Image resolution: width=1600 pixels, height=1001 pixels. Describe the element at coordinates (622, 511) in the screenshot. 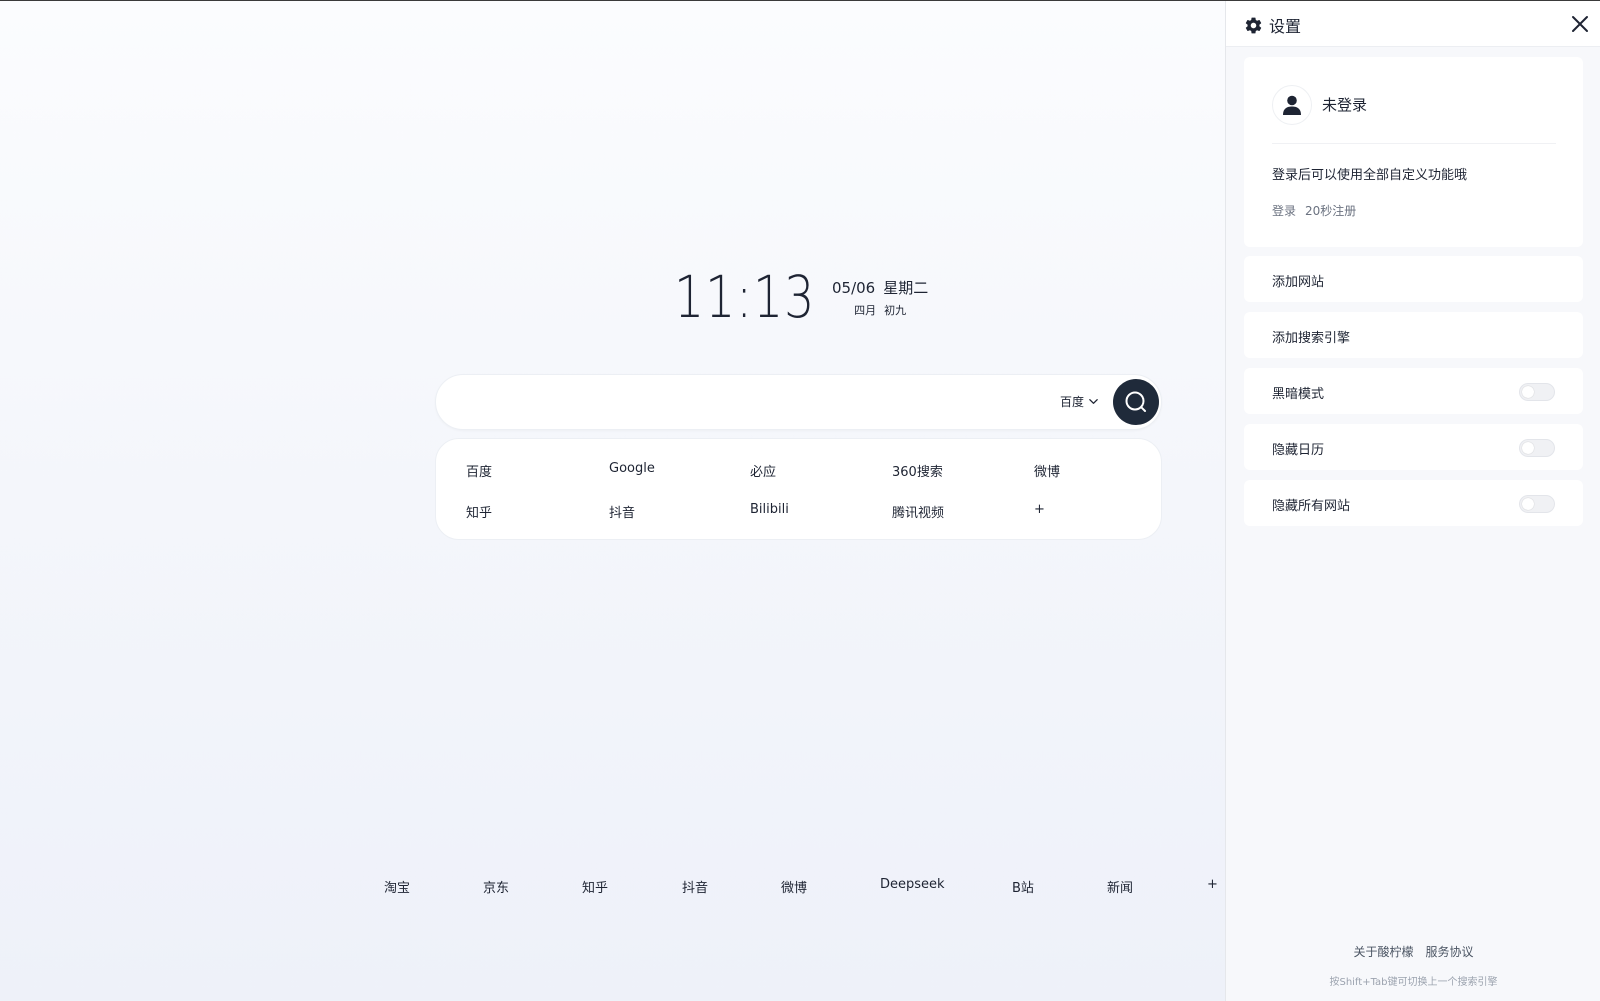

I see `engine-item-douyin: 抖音` at that location.